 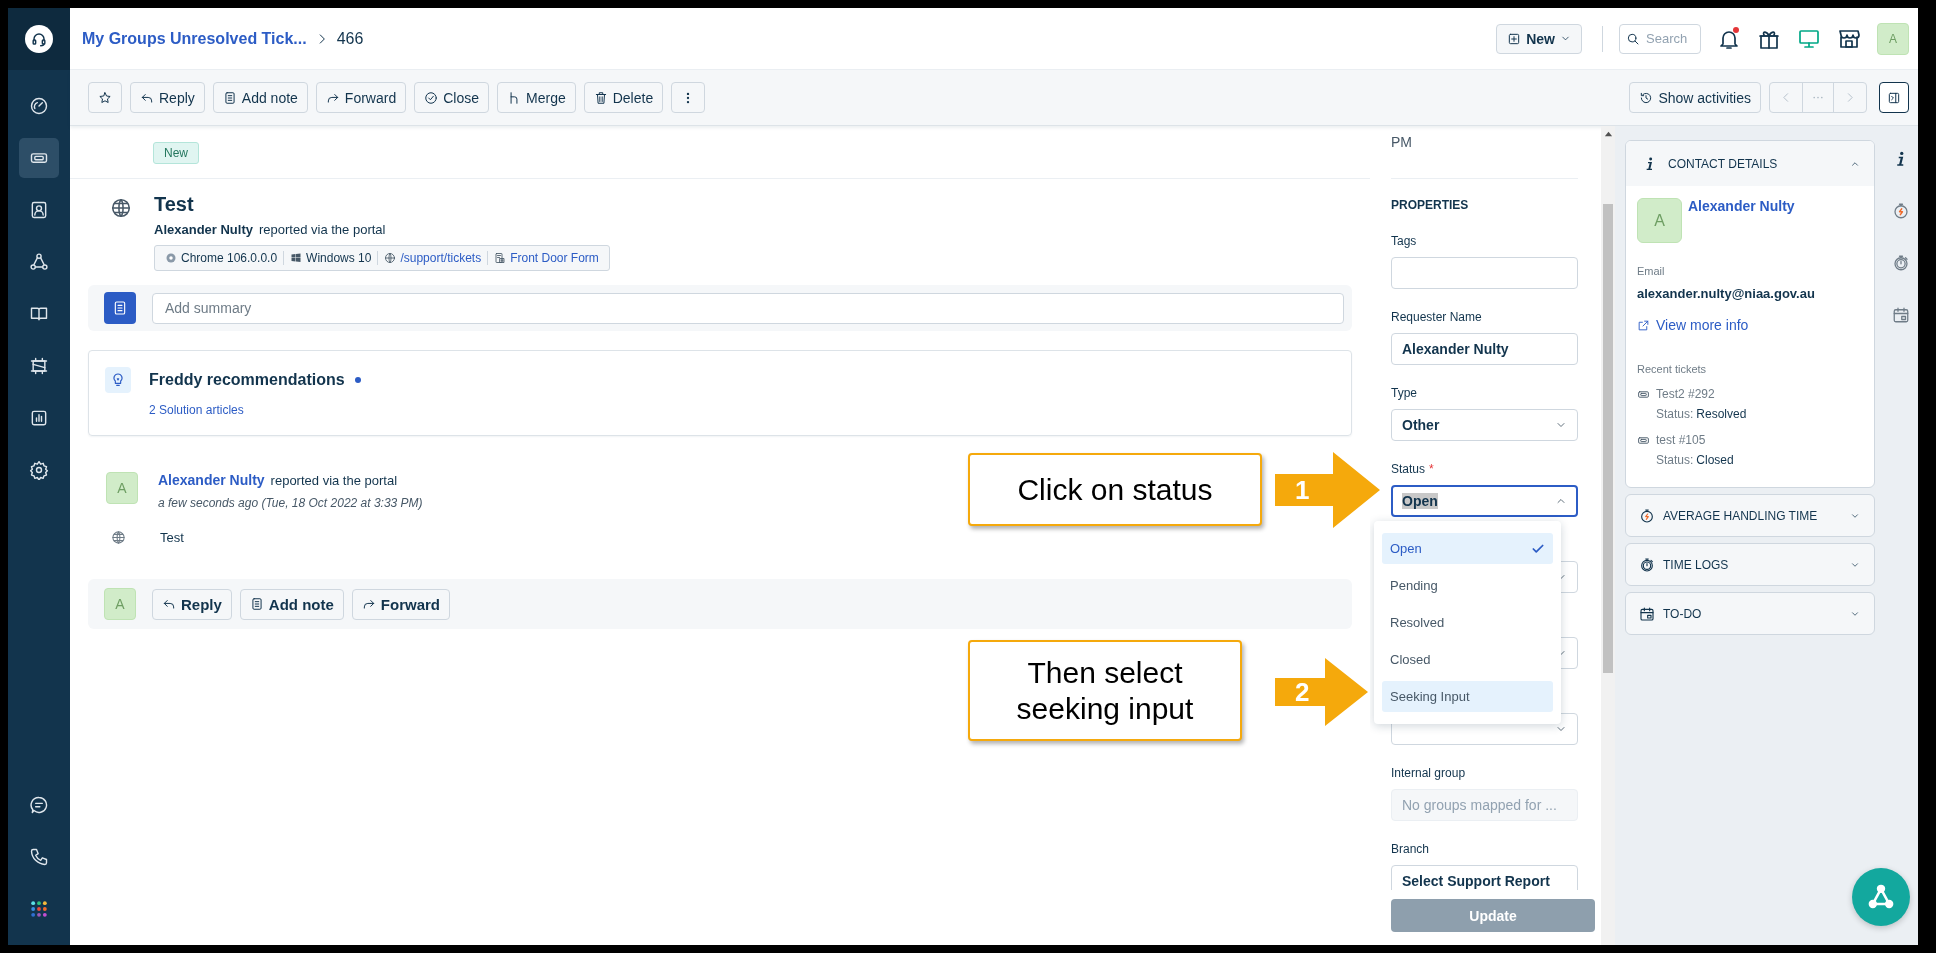 What do you see at coordinates (1467, 659) in the screenshot?
I see `menu-option: Closed` at bounding box center [1467, 659].